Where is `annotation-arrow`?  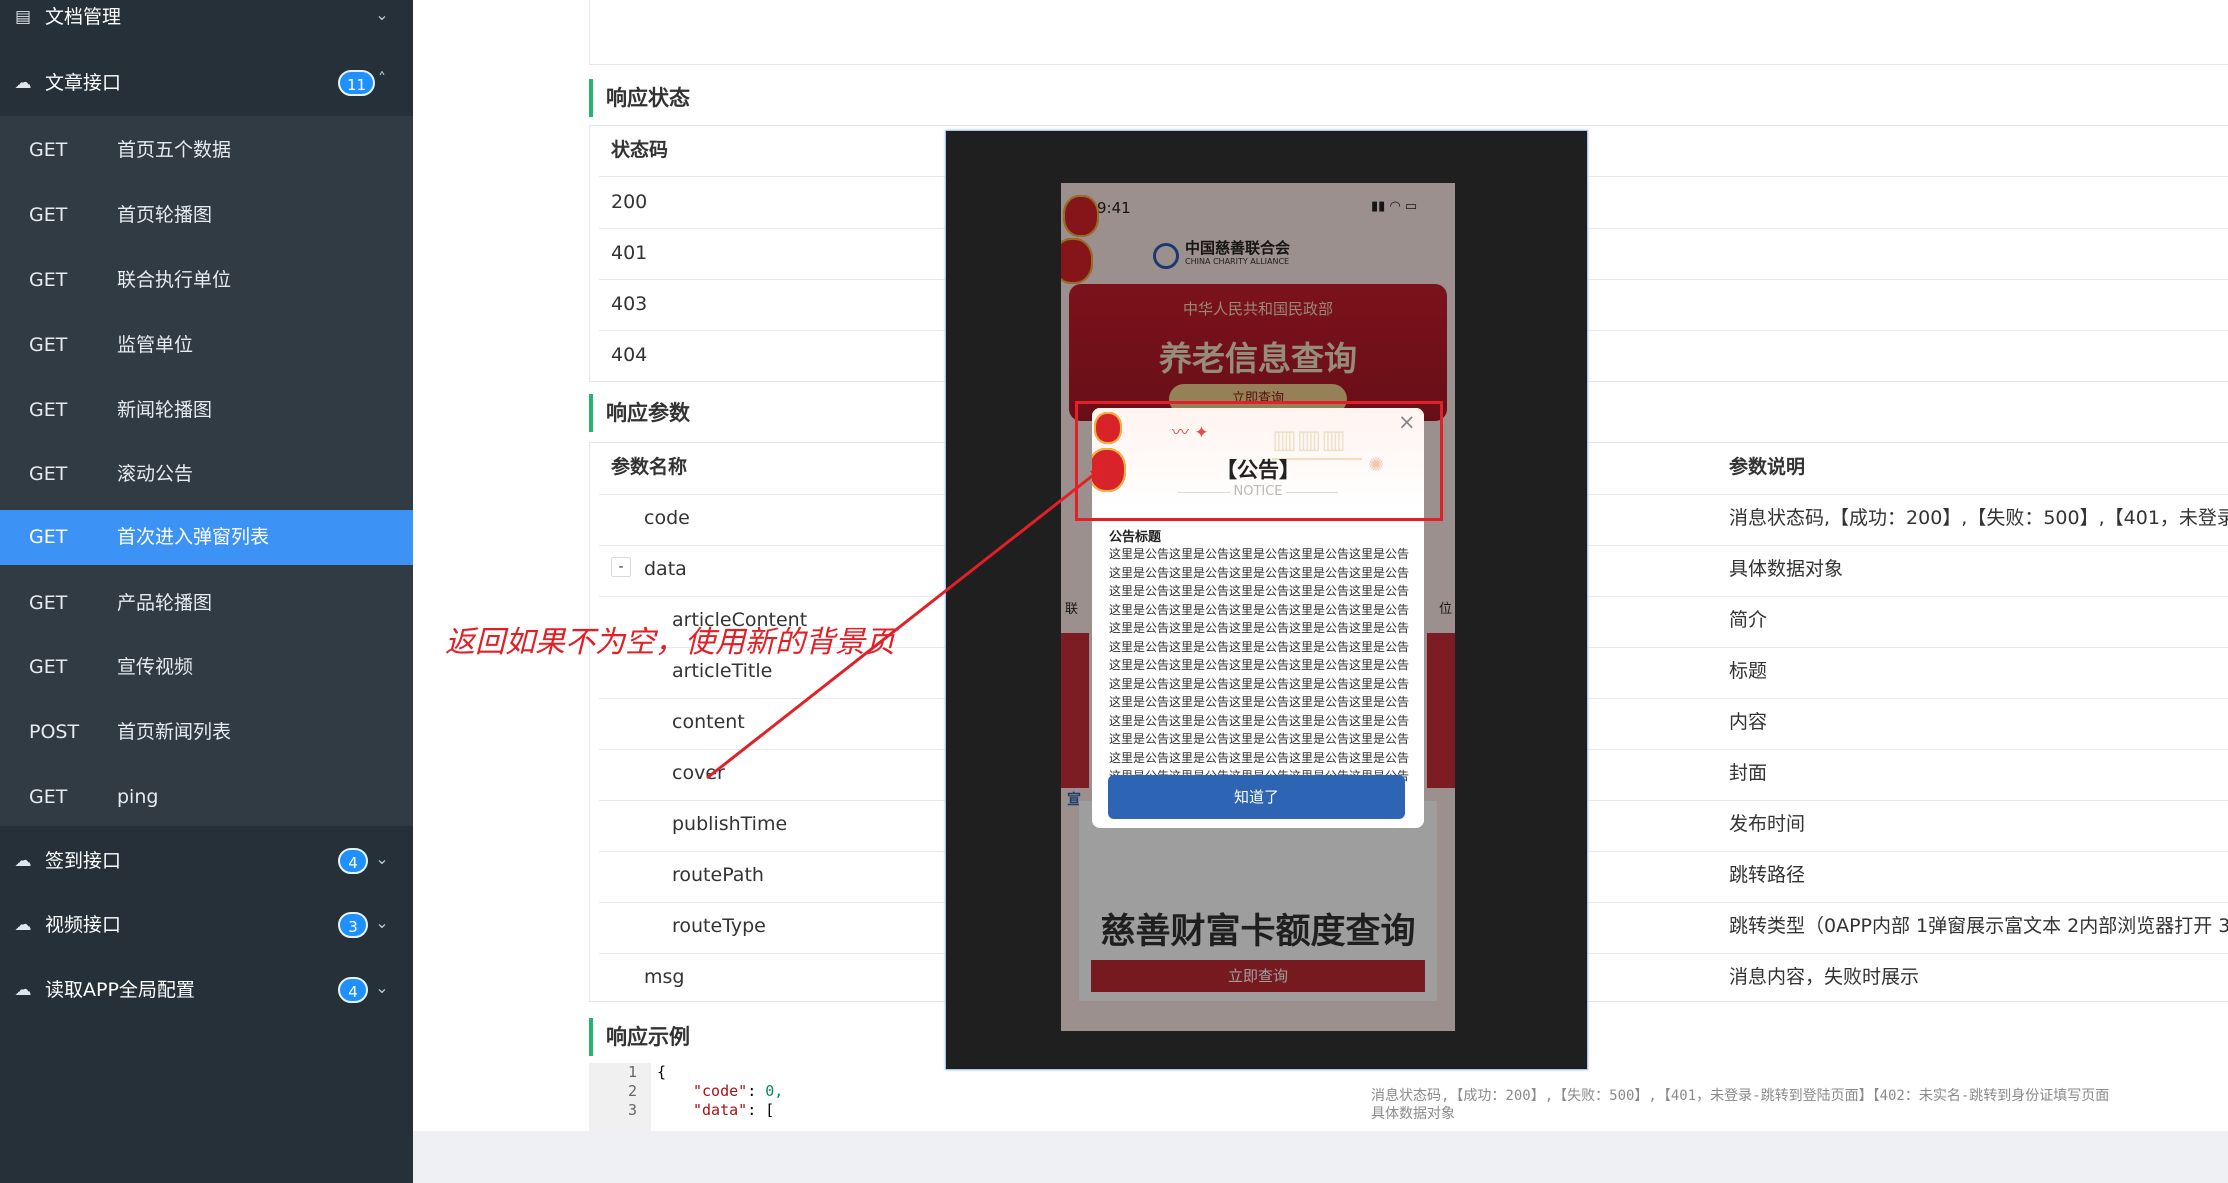 annotation-arrow is located at coordinates (904, 623).